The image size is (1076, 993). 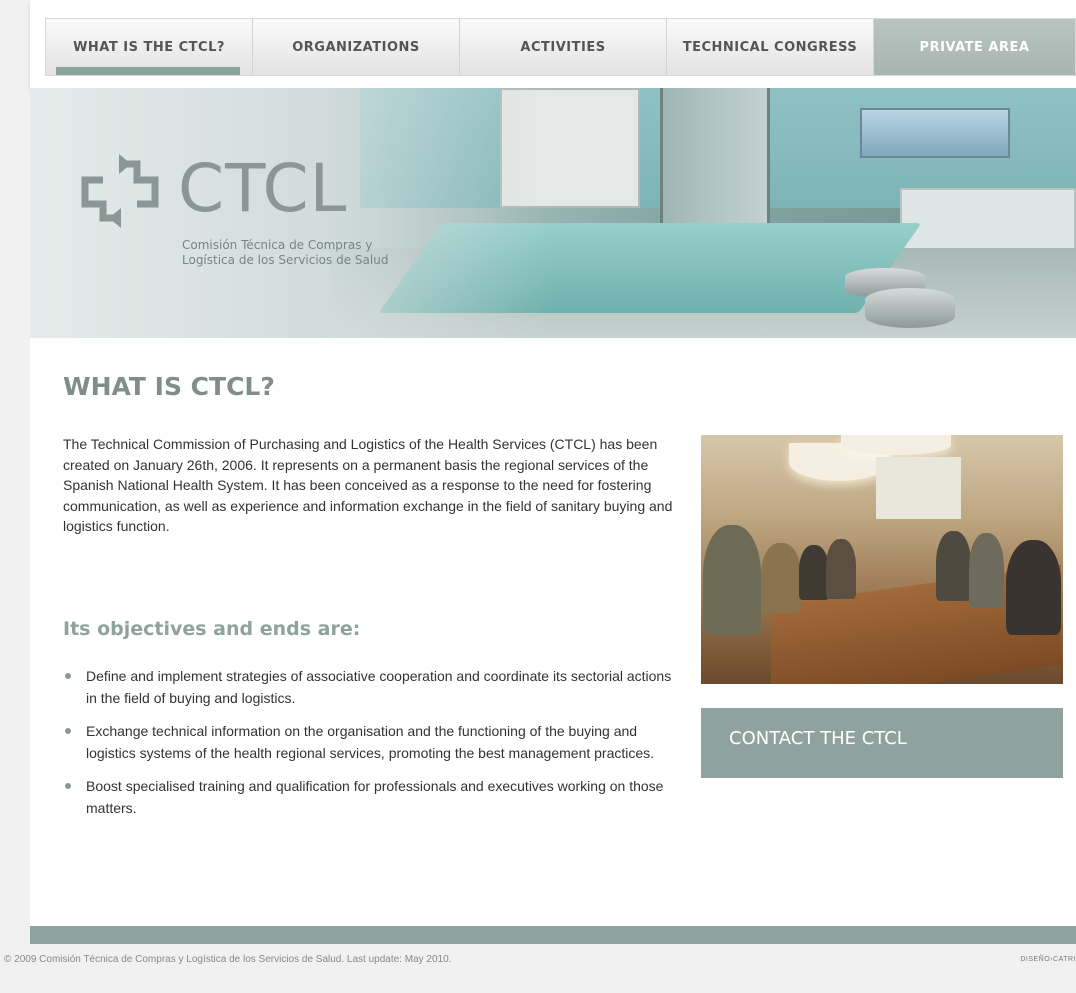 What do you see at coordinates (553, 935) in the screenshot?
I see `footer-bar` at bounding box center [553, 935].